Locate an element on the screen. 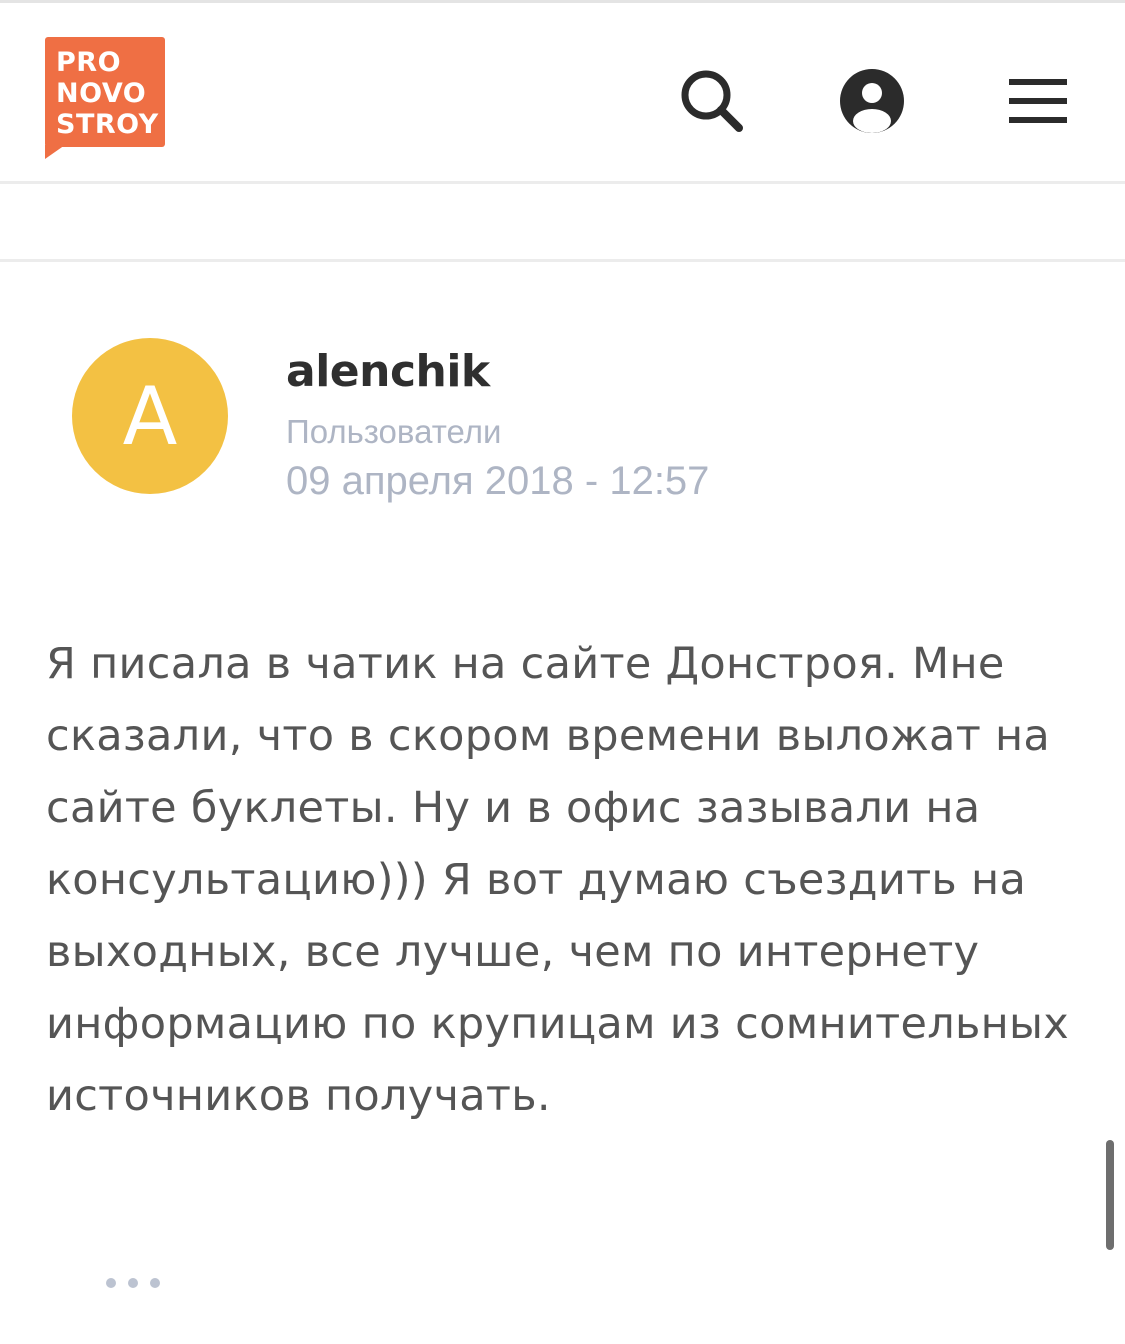  logo-tail is located at coordinates (55, 152).